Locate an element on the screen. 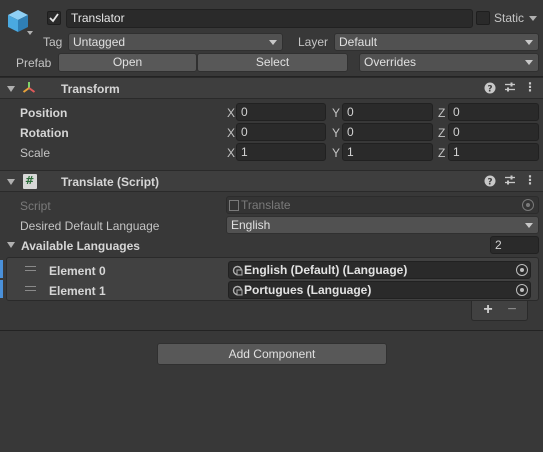 The width and height of the screenshot is (543, 452). scale-label: Scale is located at coordinates (35, 153).